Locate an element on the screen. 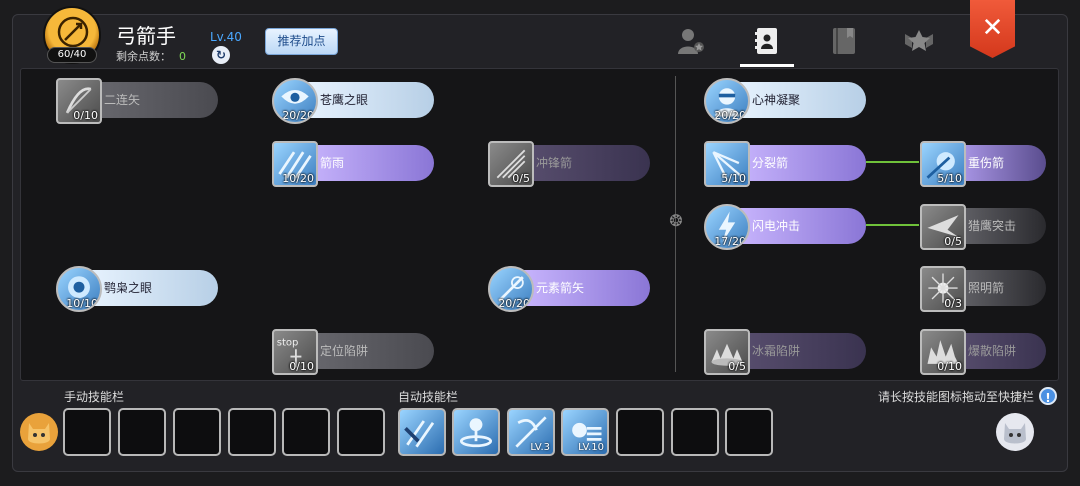  skill-name: 元素箭矢 is located at coordinates (582, 288).